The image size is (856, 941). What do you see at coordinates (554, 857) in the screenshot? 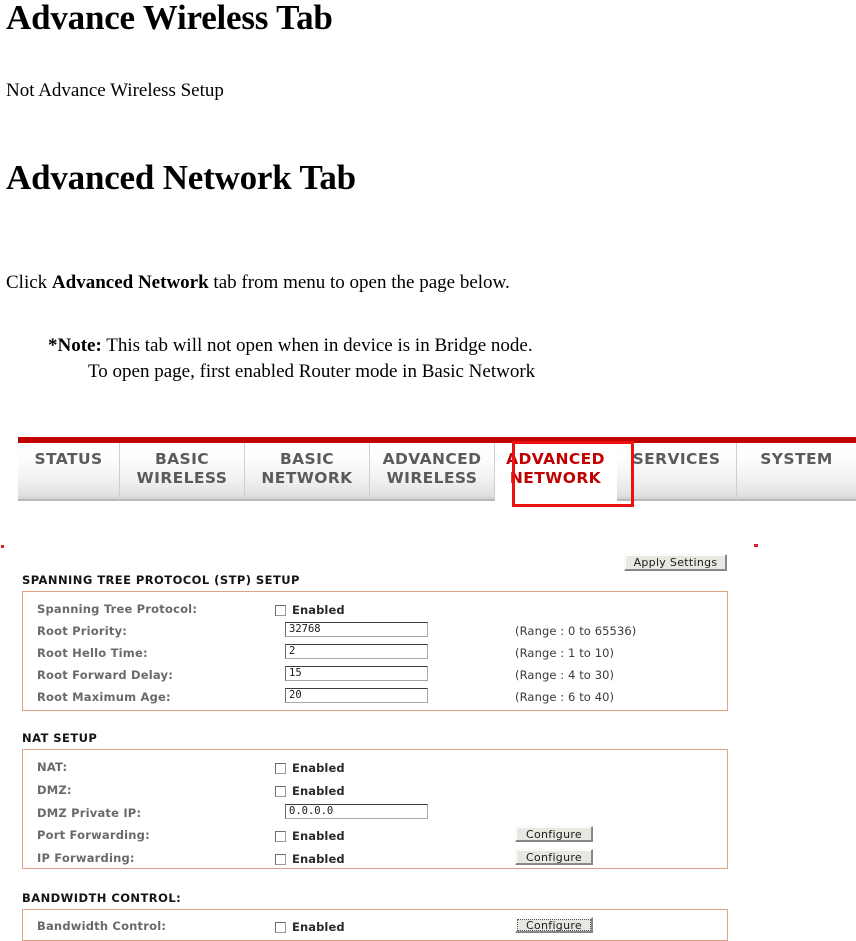
I see `configure-ip-forwarding-button: Configure` at bounding box center [554, 857].